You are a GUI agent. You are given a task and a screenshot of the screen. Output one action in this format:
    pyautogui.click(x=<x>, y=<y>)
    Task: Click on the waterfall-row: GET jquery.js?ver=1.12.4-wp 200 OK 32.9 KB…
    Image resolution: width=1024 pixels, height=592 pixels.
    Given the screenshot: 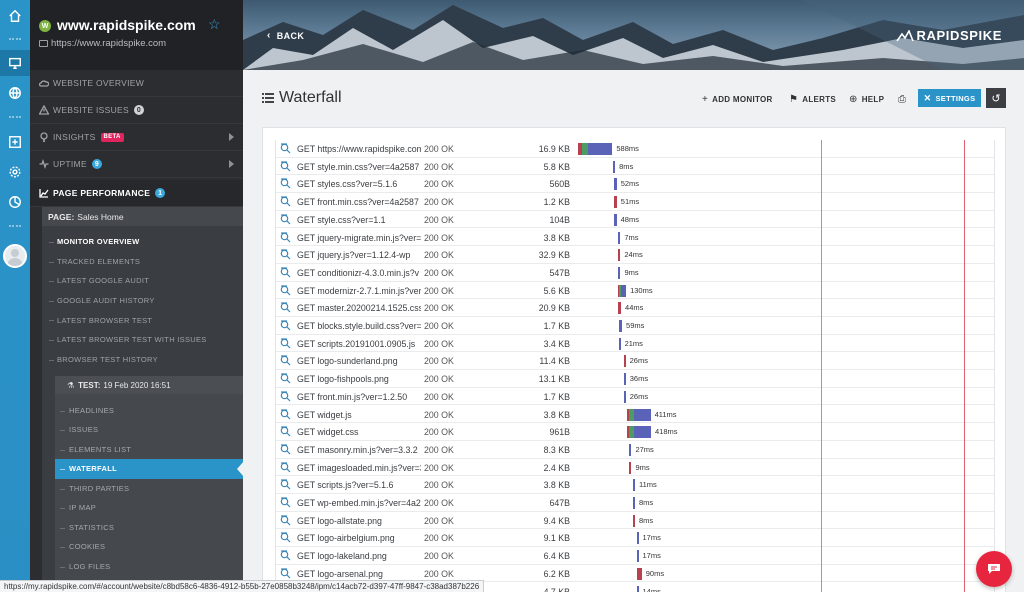 What is the action you would take?
    pyautogui.click(x=635, y=255)
    